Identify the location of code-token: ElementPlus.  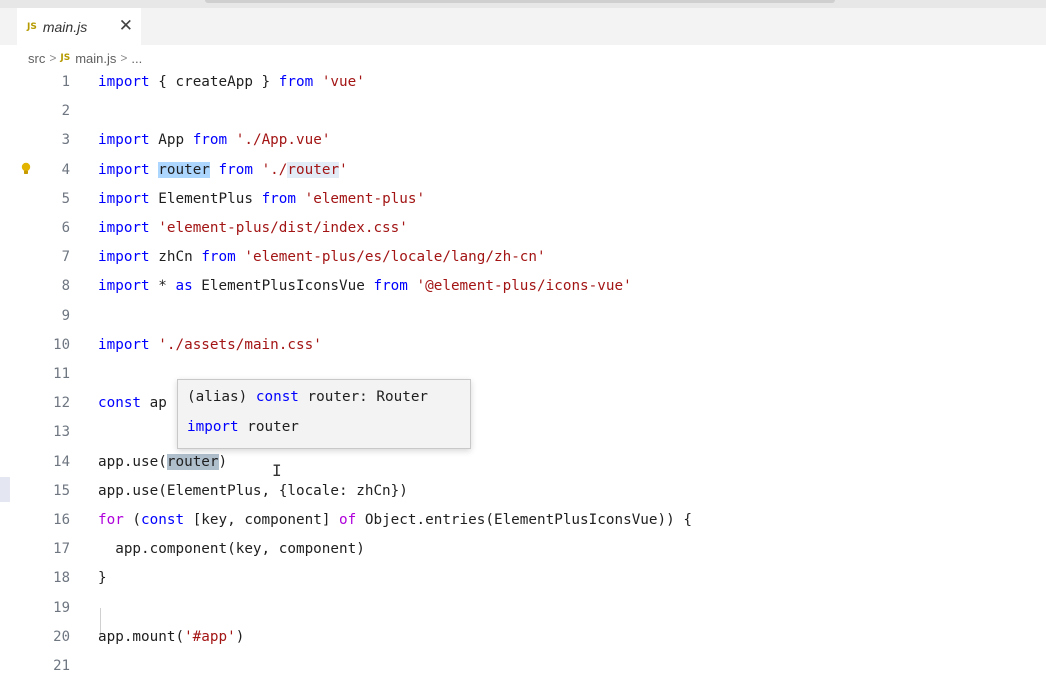
(205, 198).